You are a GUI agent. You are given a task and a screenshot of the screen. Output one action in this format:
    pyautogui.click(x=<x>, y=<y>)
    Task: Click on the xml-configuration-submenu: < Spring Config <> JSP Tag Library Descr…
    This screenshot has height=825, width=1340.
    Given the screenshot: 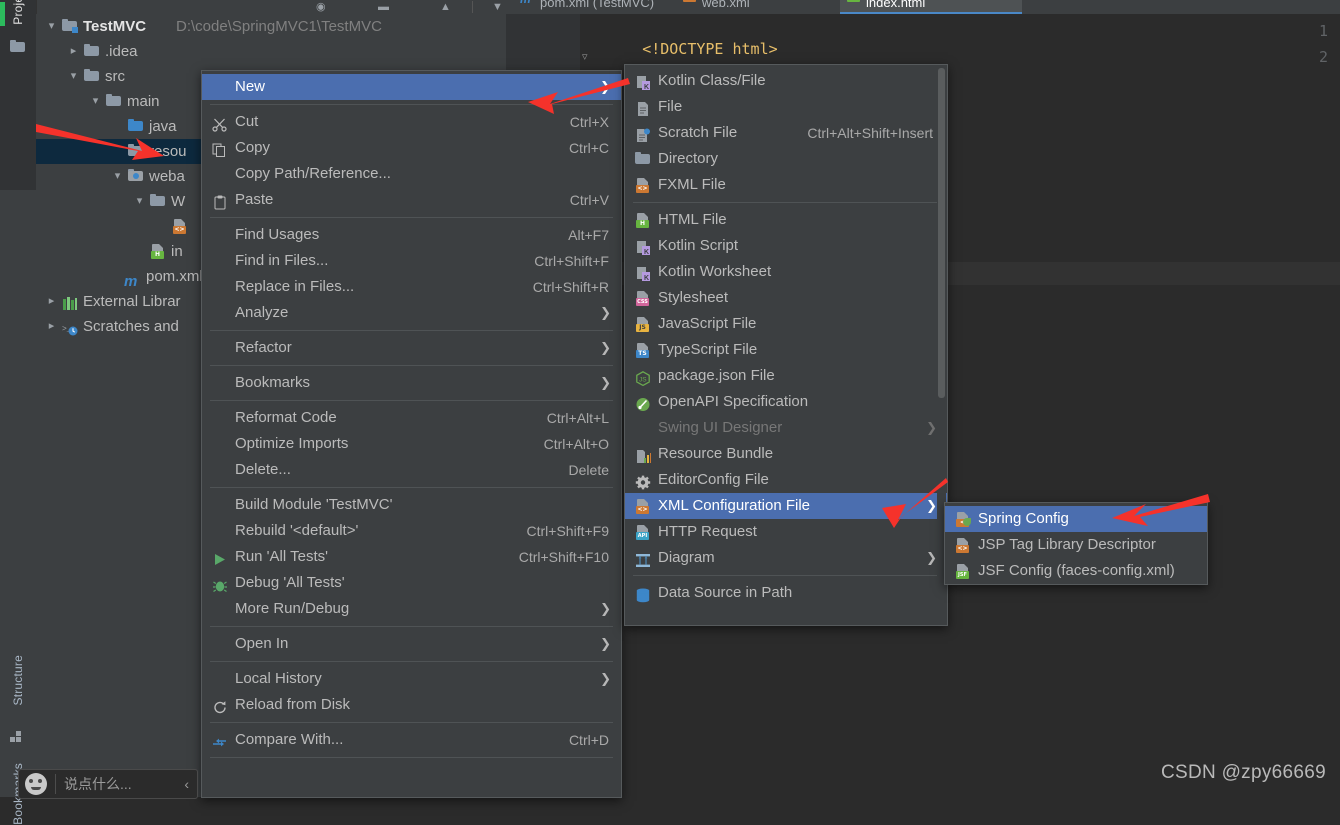 What is the action you would take?
    pyautogui.click(x=1076, y=543)
    